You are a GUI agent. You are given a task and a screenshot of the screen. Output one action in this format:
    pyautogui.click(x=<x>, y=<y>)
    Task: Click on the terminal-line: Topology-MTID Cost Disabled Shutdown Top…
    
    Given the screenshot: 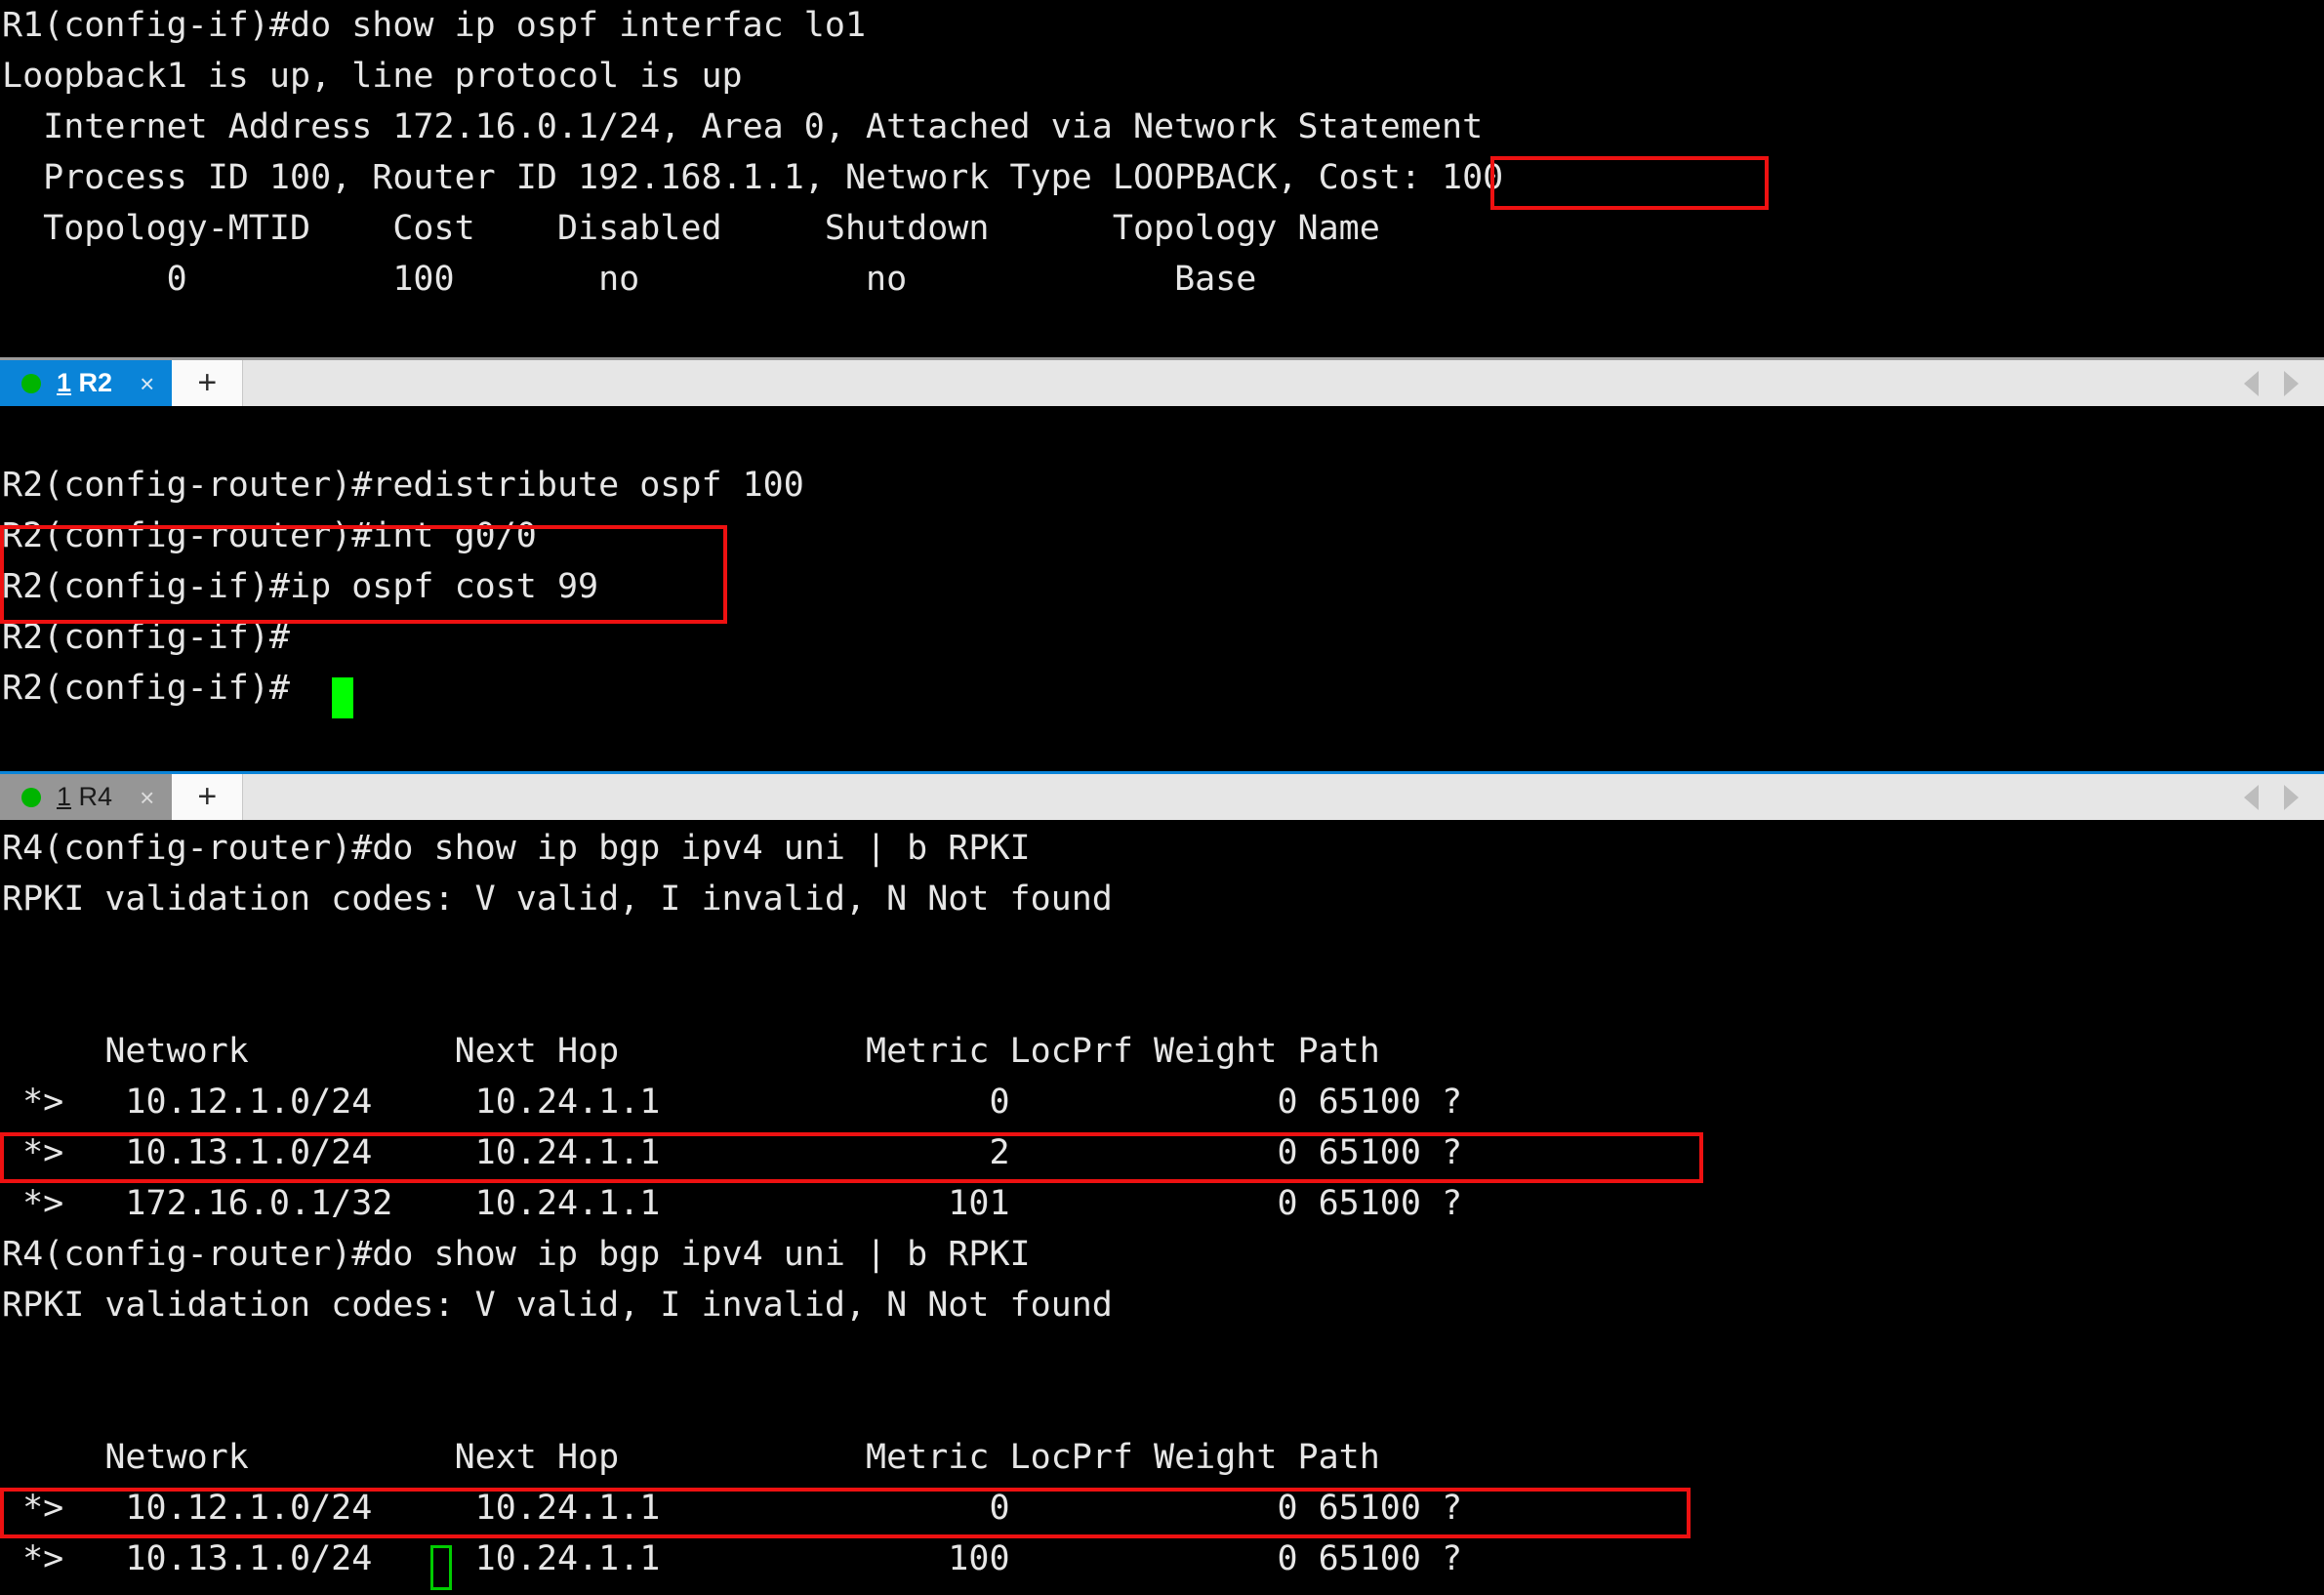 What is the action you would take?
    pyautogui.click(x=691, y=228)
    